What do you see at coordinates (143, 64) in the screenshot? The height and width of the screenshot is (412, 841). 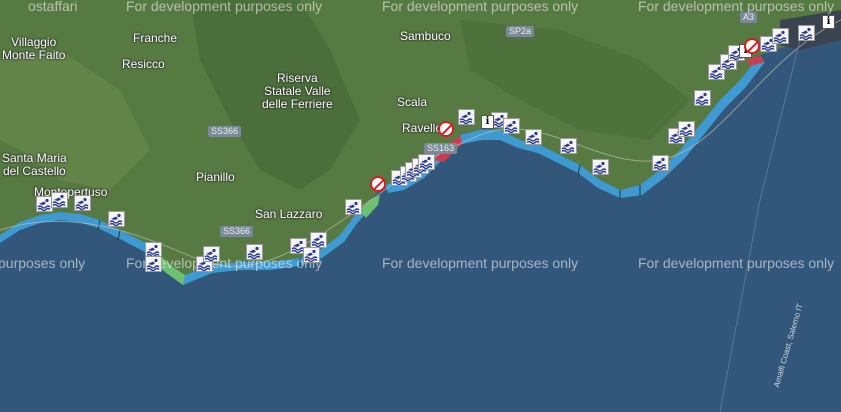 I see `place-label: Resicco` at bounding box center [143, 64].